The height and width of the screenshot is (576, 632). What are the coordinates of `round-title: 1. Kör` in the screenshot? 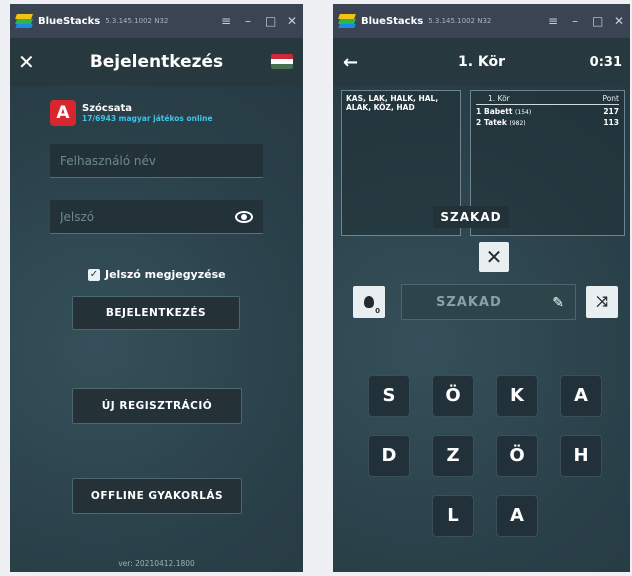 It's located at (481, 62).